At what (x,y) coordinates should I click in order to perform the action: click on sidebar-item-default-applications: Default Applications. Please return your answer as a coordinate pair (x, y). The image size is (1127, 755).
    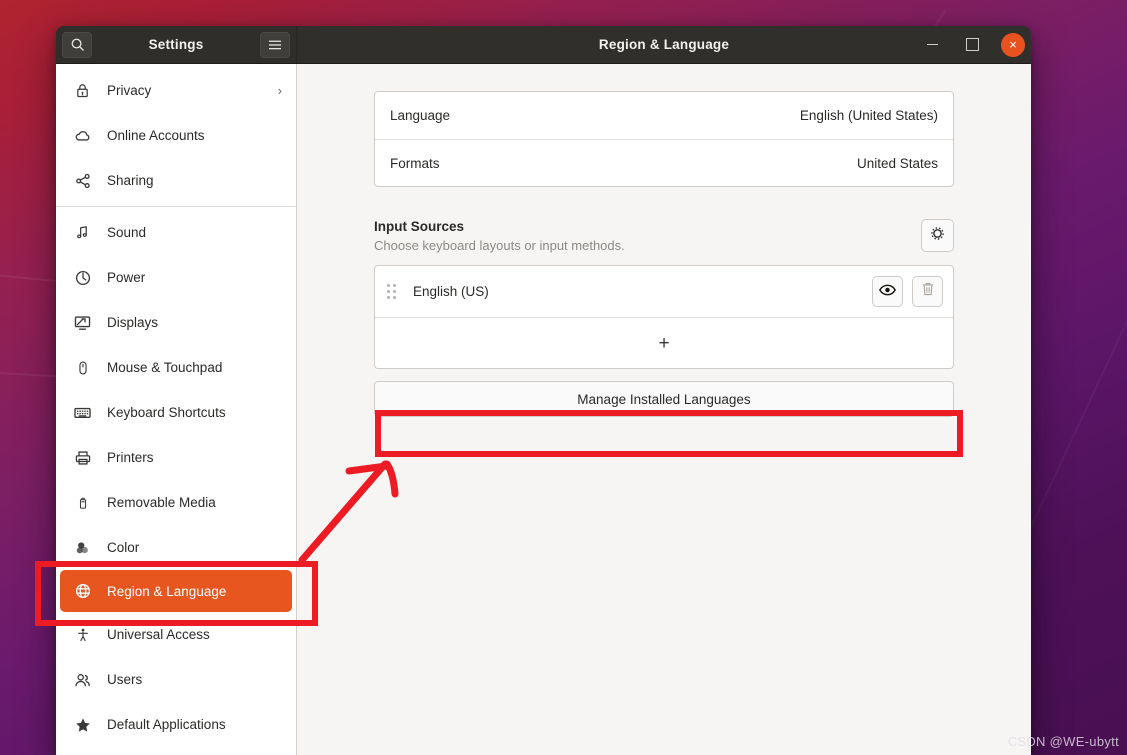
    Looking at the image, I should click on (176, 724).